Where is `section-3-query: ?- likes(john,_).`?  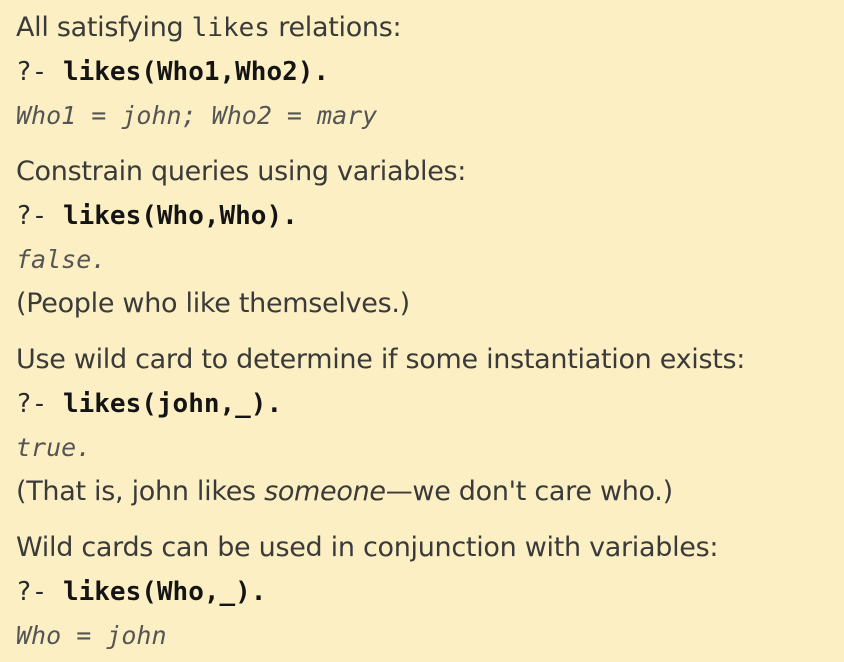 section-3-query: ?- likes(john,_). is located at coordinates (430, 404).